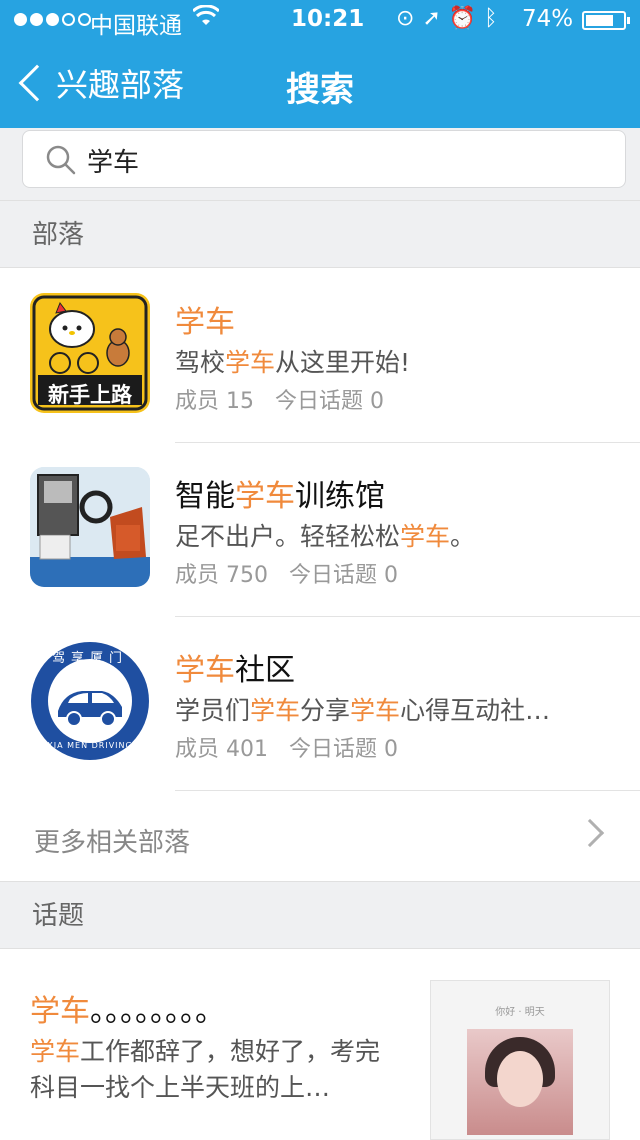 This screenshot has height=1140, width=640. I want to click on search-area, so click(320, 164).